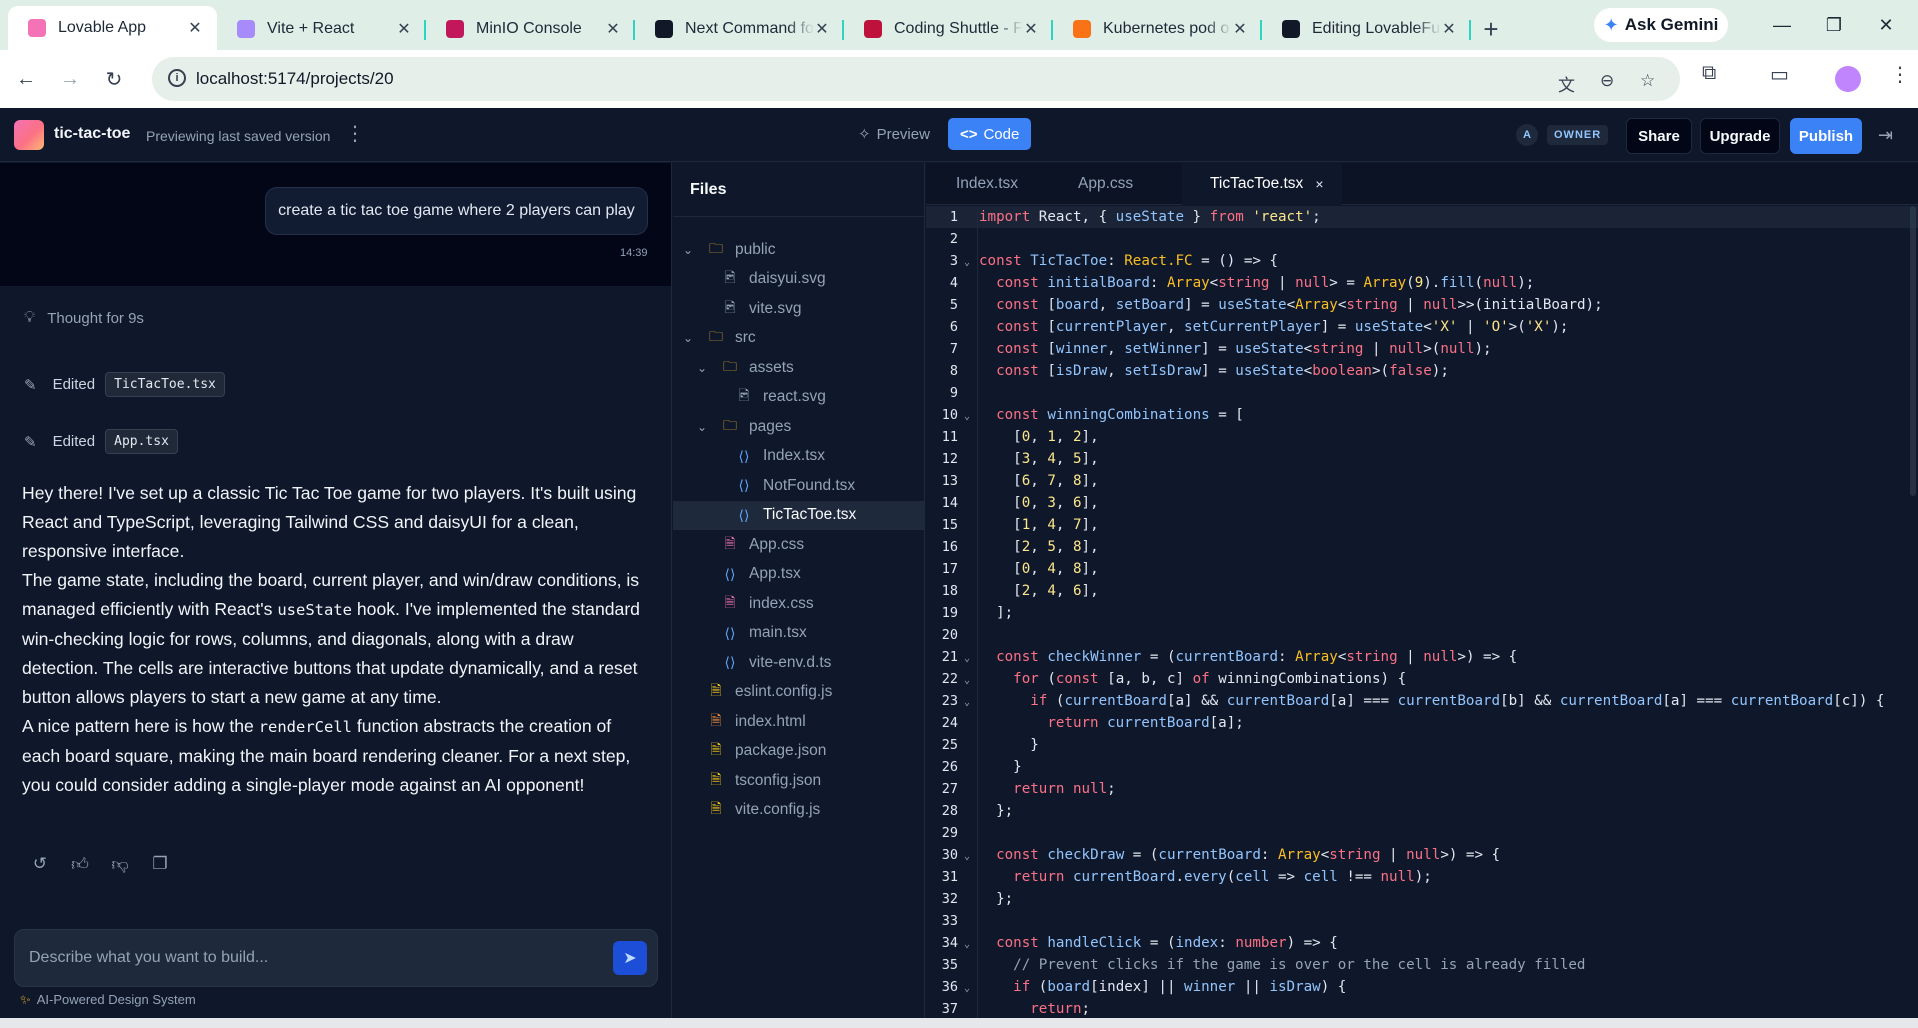  I want to click on folder-item: ⌄ 🗀 public, so click(799, 249).